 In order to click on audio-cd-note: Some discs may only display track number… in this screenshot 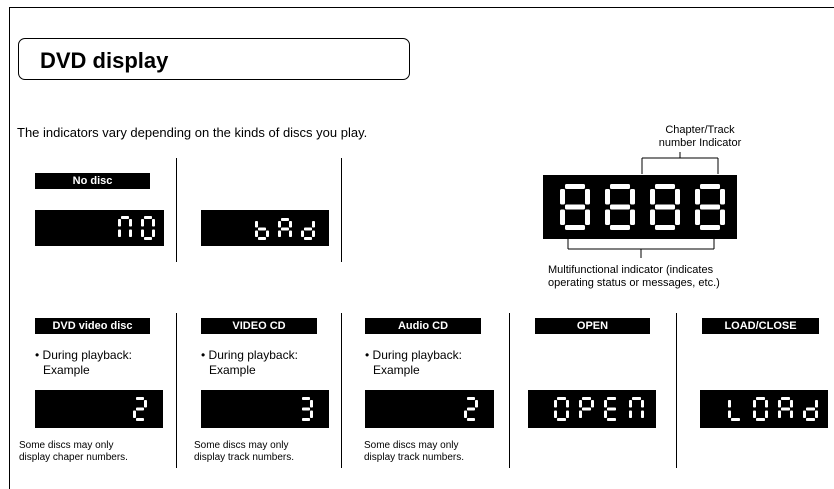, I will do `click(414, 452)`.